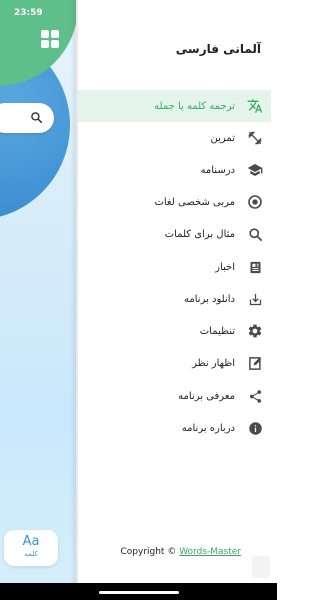 The width and height of the screenshot is (320, 600). I want to click on graduation-cap-icon, so click(255, 170).